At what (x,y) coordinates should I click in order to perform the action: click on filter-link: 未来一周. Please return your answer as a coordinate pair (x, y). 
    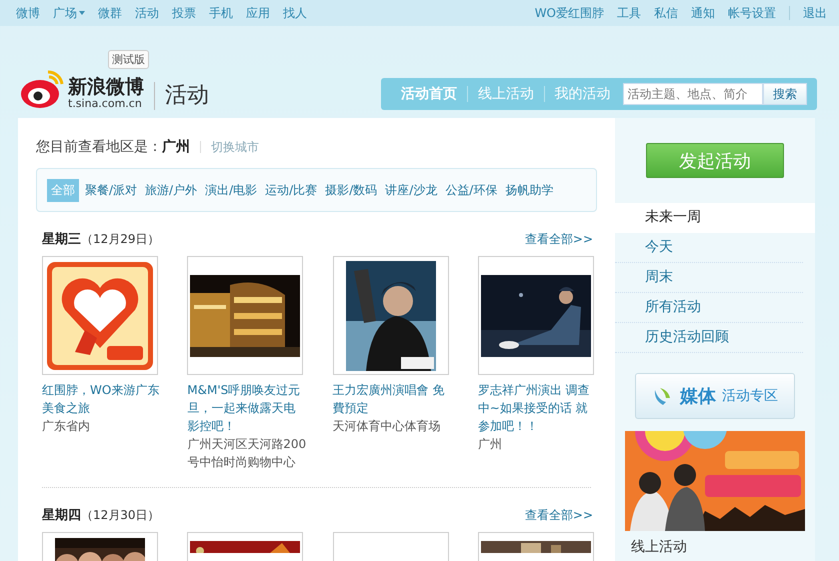
    Looking at the image, I should click on (715, 218).